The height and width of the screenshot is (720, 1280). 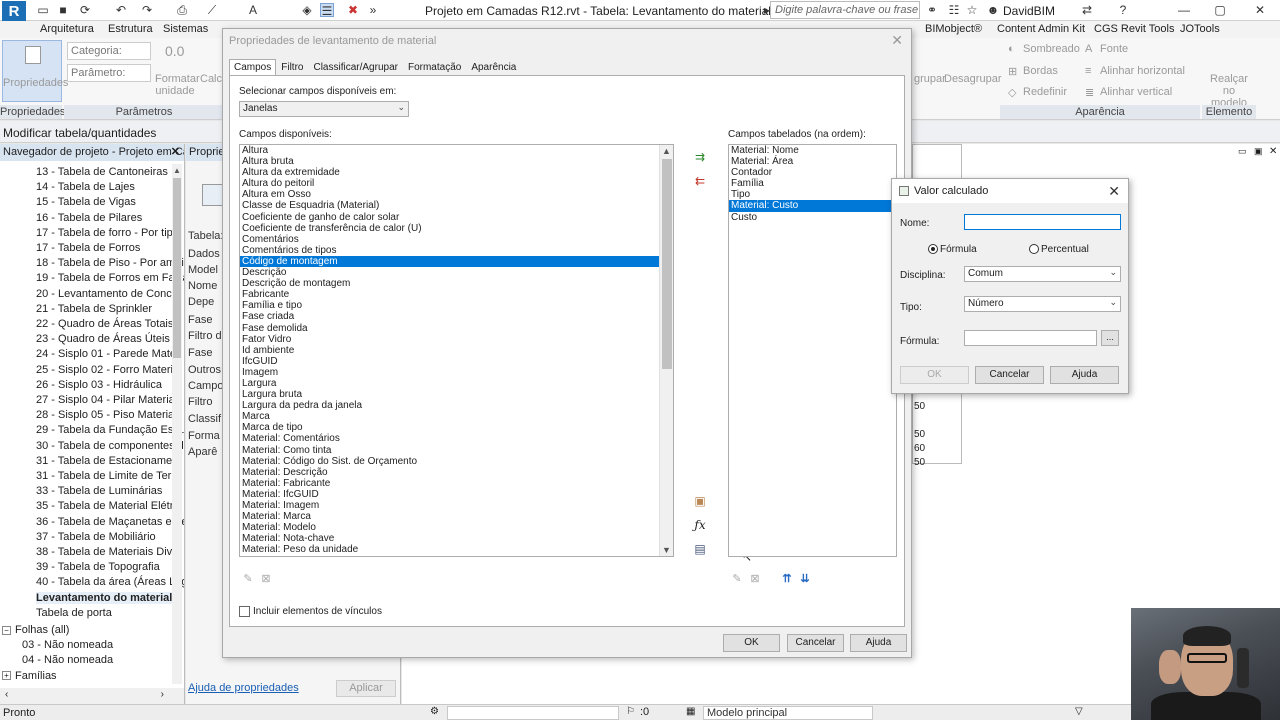 What do you see at coordinates (812, 172) in the screenshot?
I see `scheduled-field-item: Contador` at bounding box center [812, 172].